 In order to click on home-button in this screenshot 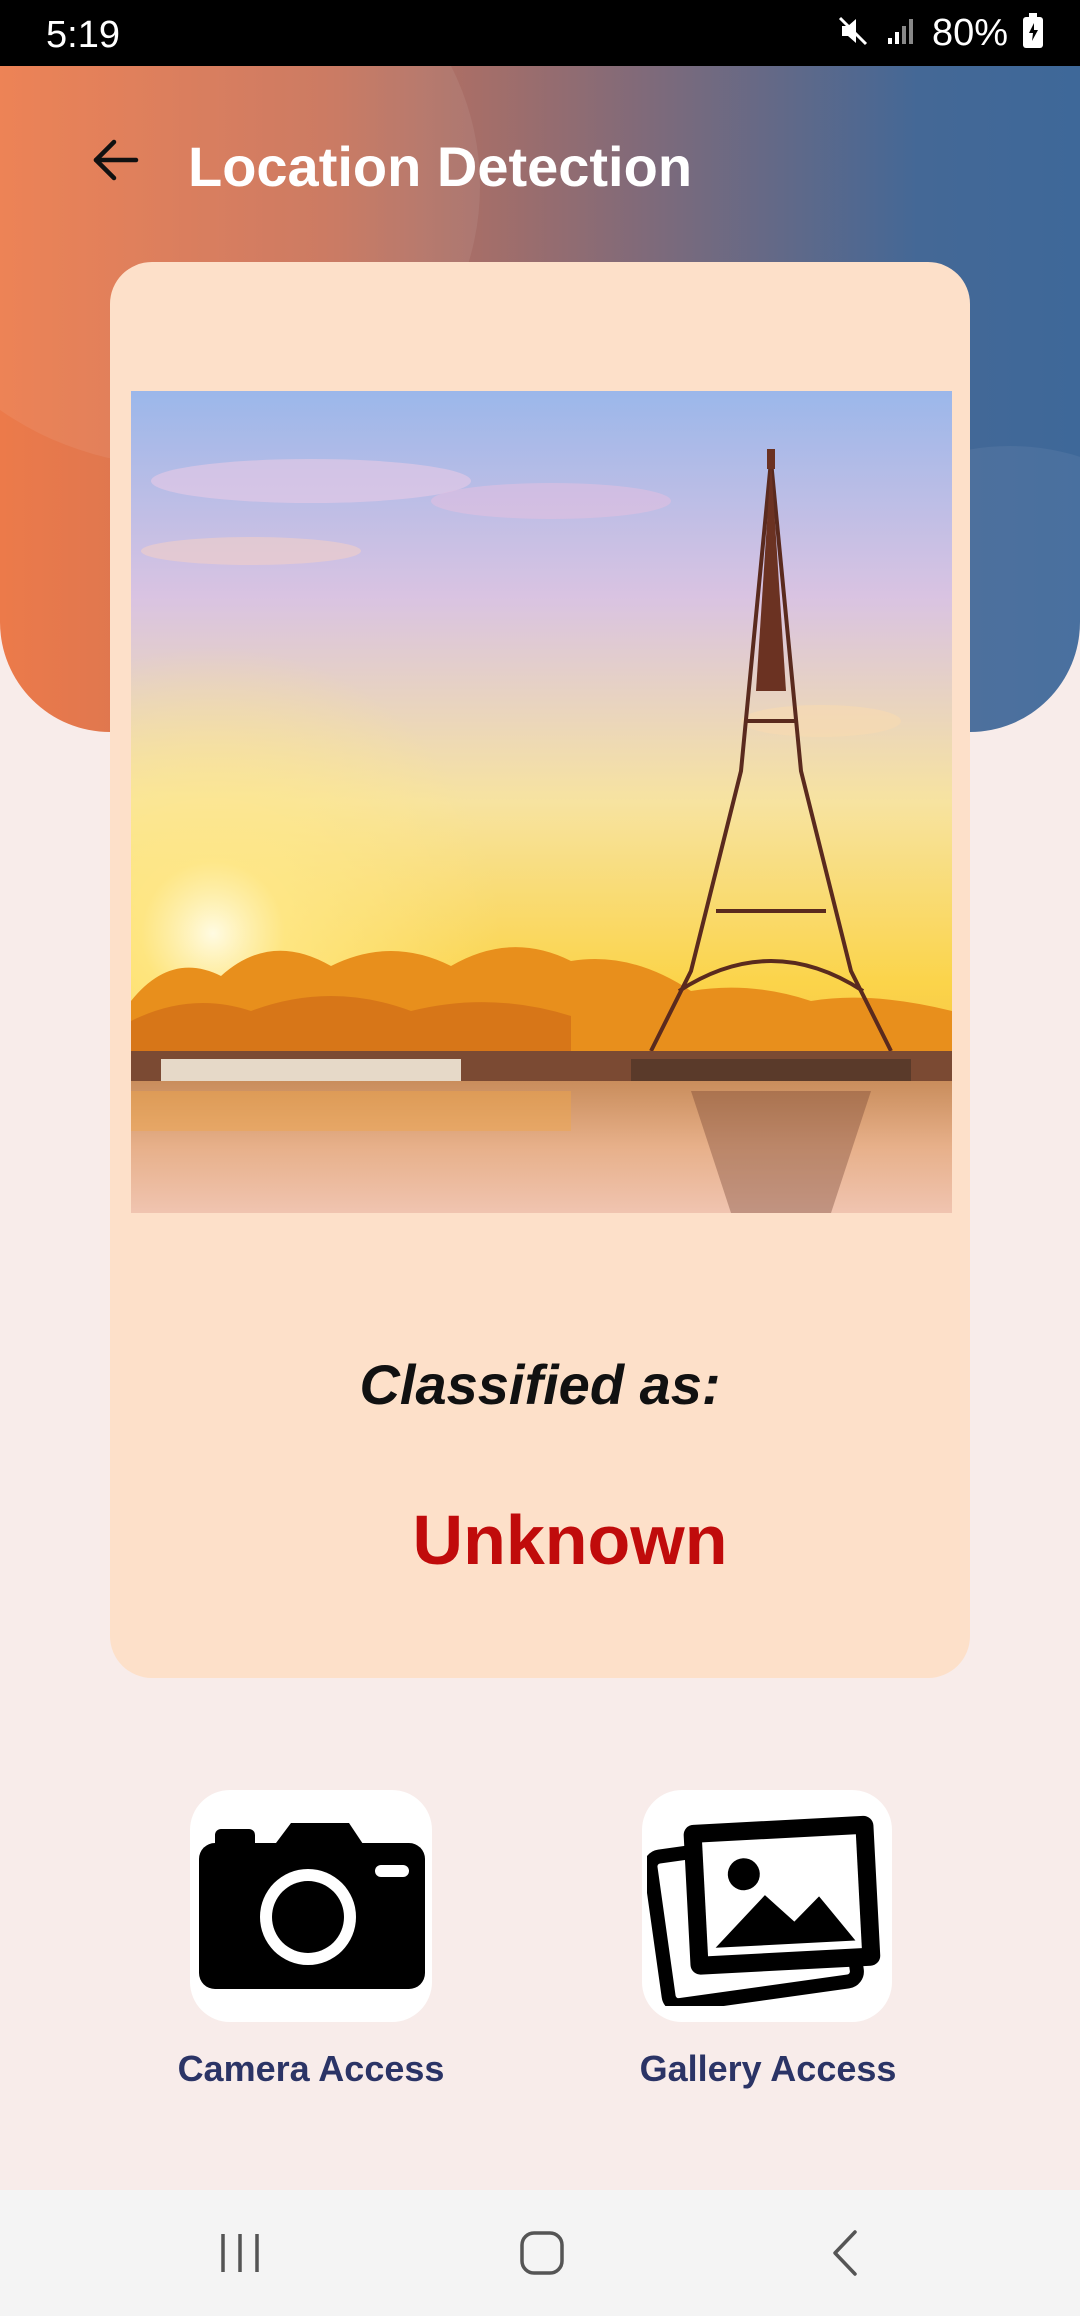, I will do `click(542, 2253)`.